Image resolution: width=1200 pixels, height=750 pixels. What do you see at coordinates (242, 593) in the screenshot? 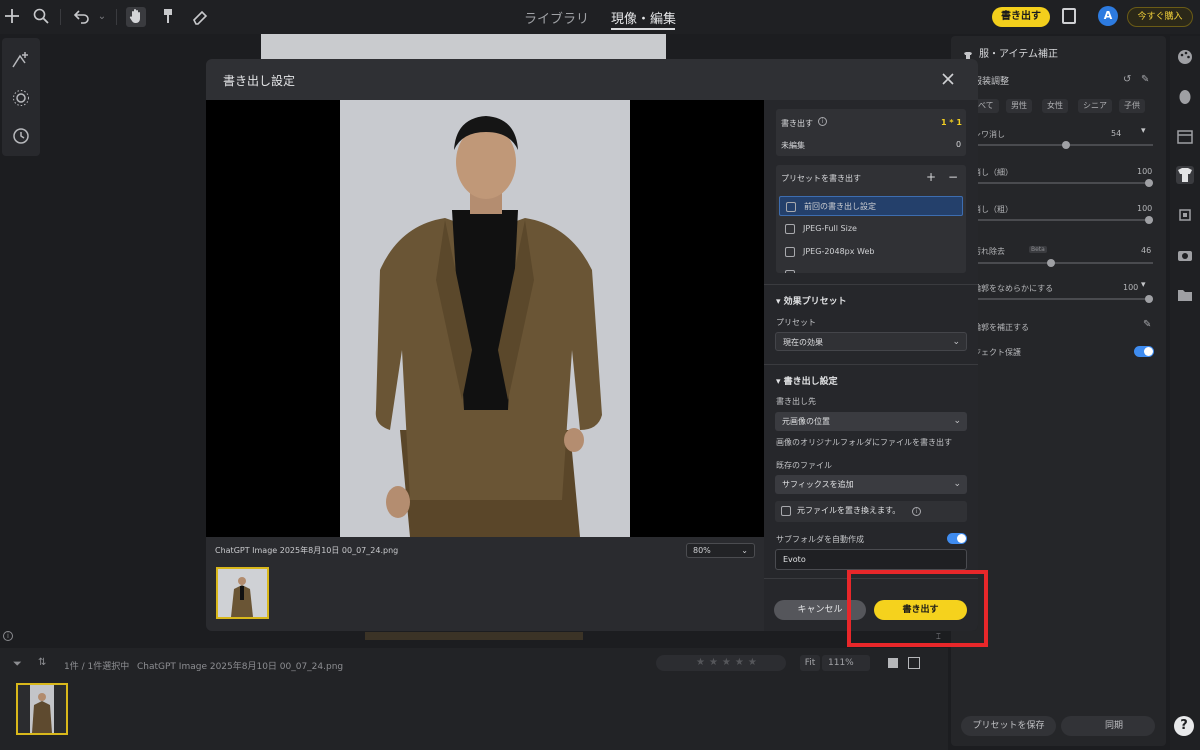
I see `dialog-thumbnail` at bounding box center [242, 593].